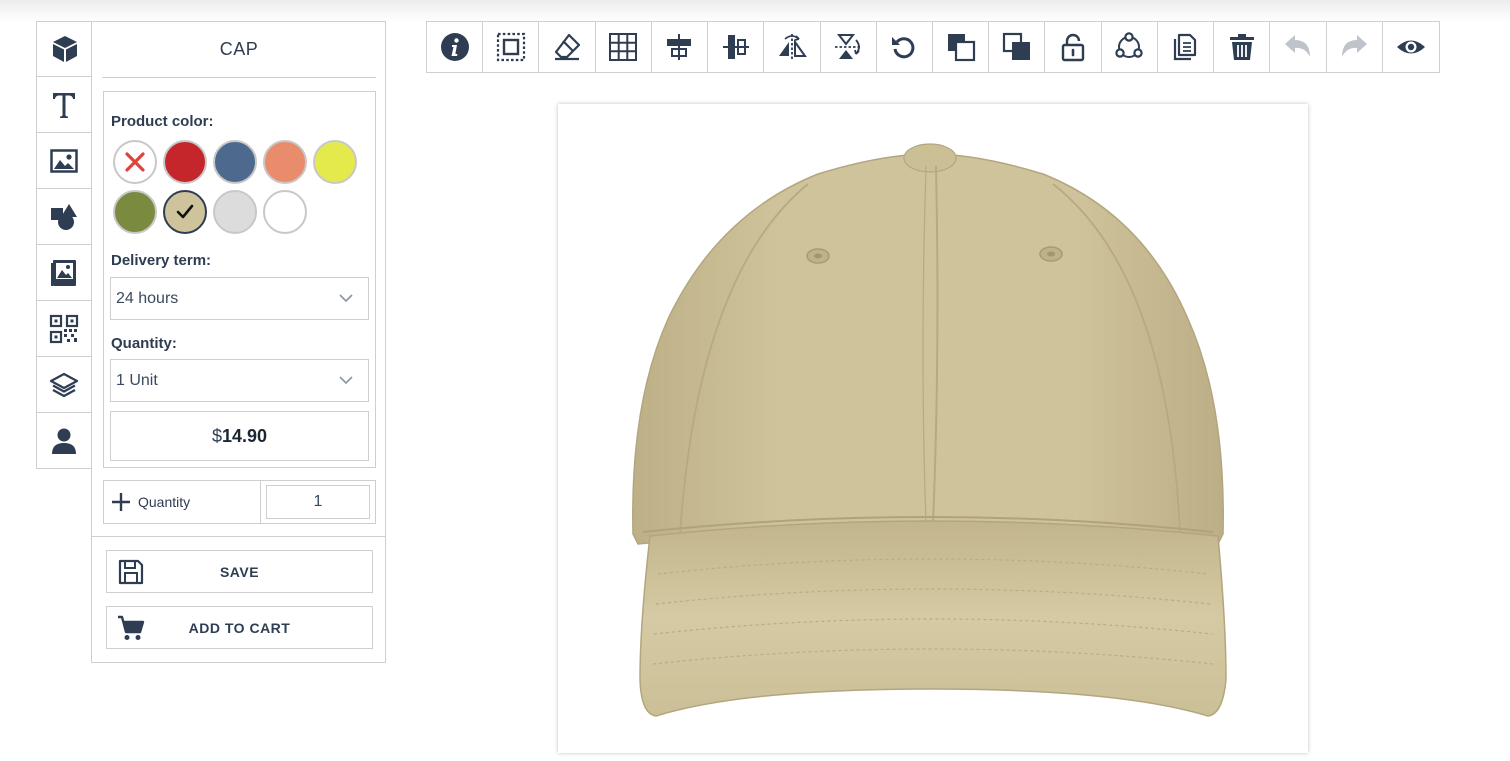 The width and height of the screenshot is (1510, 761). I want to click on editor-toolbar, so click(933, 47).